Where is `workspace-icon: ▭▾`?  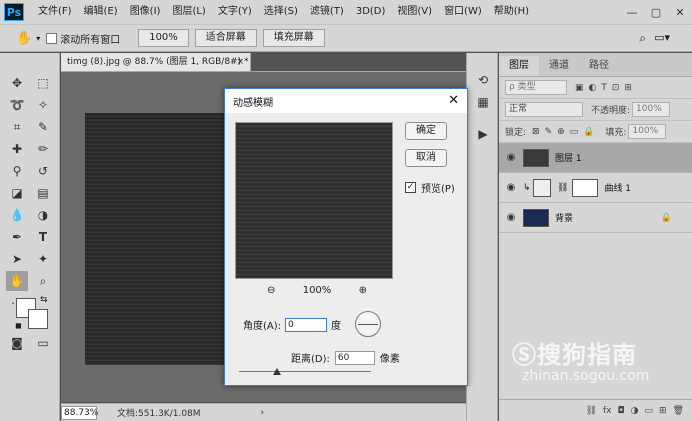 workspace-icon: ▭▾ is located at coordinates (662, 37).